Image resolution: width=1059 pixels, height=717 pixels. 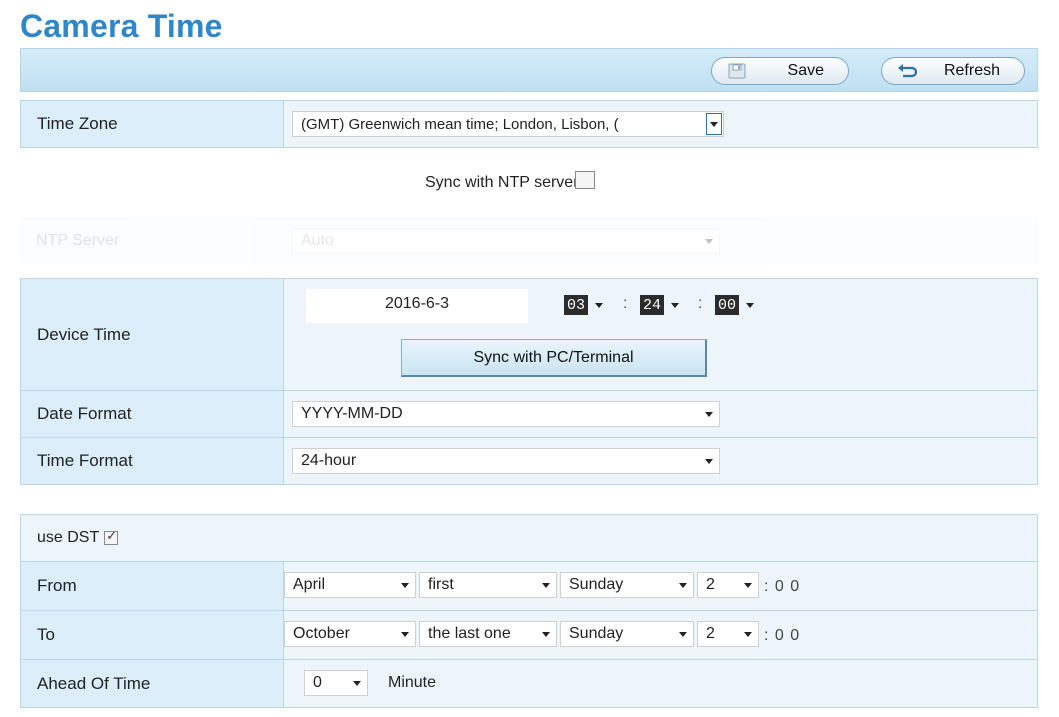 What do you see at coordinates (352, 413) in the screenshot?
I see `date-format-value: YYYY-MM-DD` at bounding box center [352, 413].